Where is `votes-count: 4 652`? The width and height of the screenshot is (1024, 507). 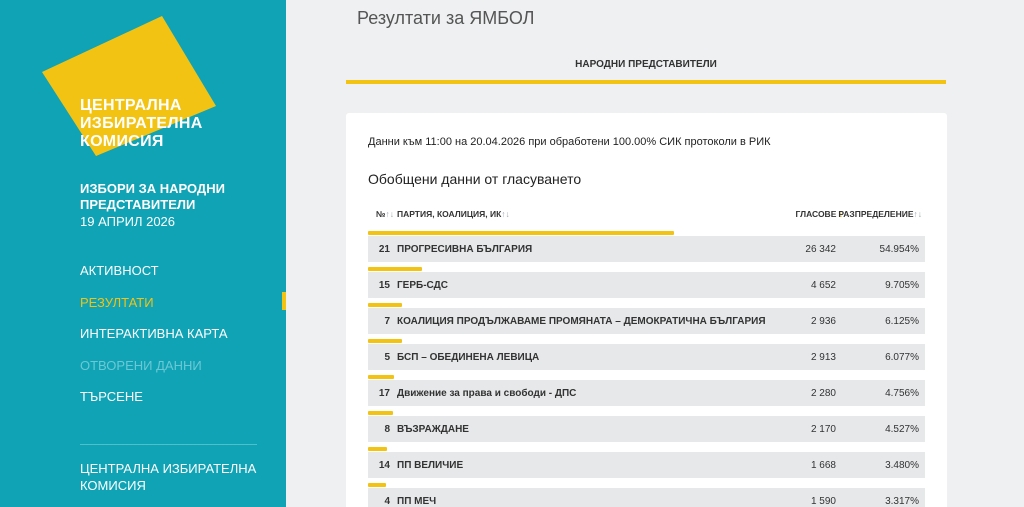 votes-count: 4 652 is located at coordinates (823, 285).